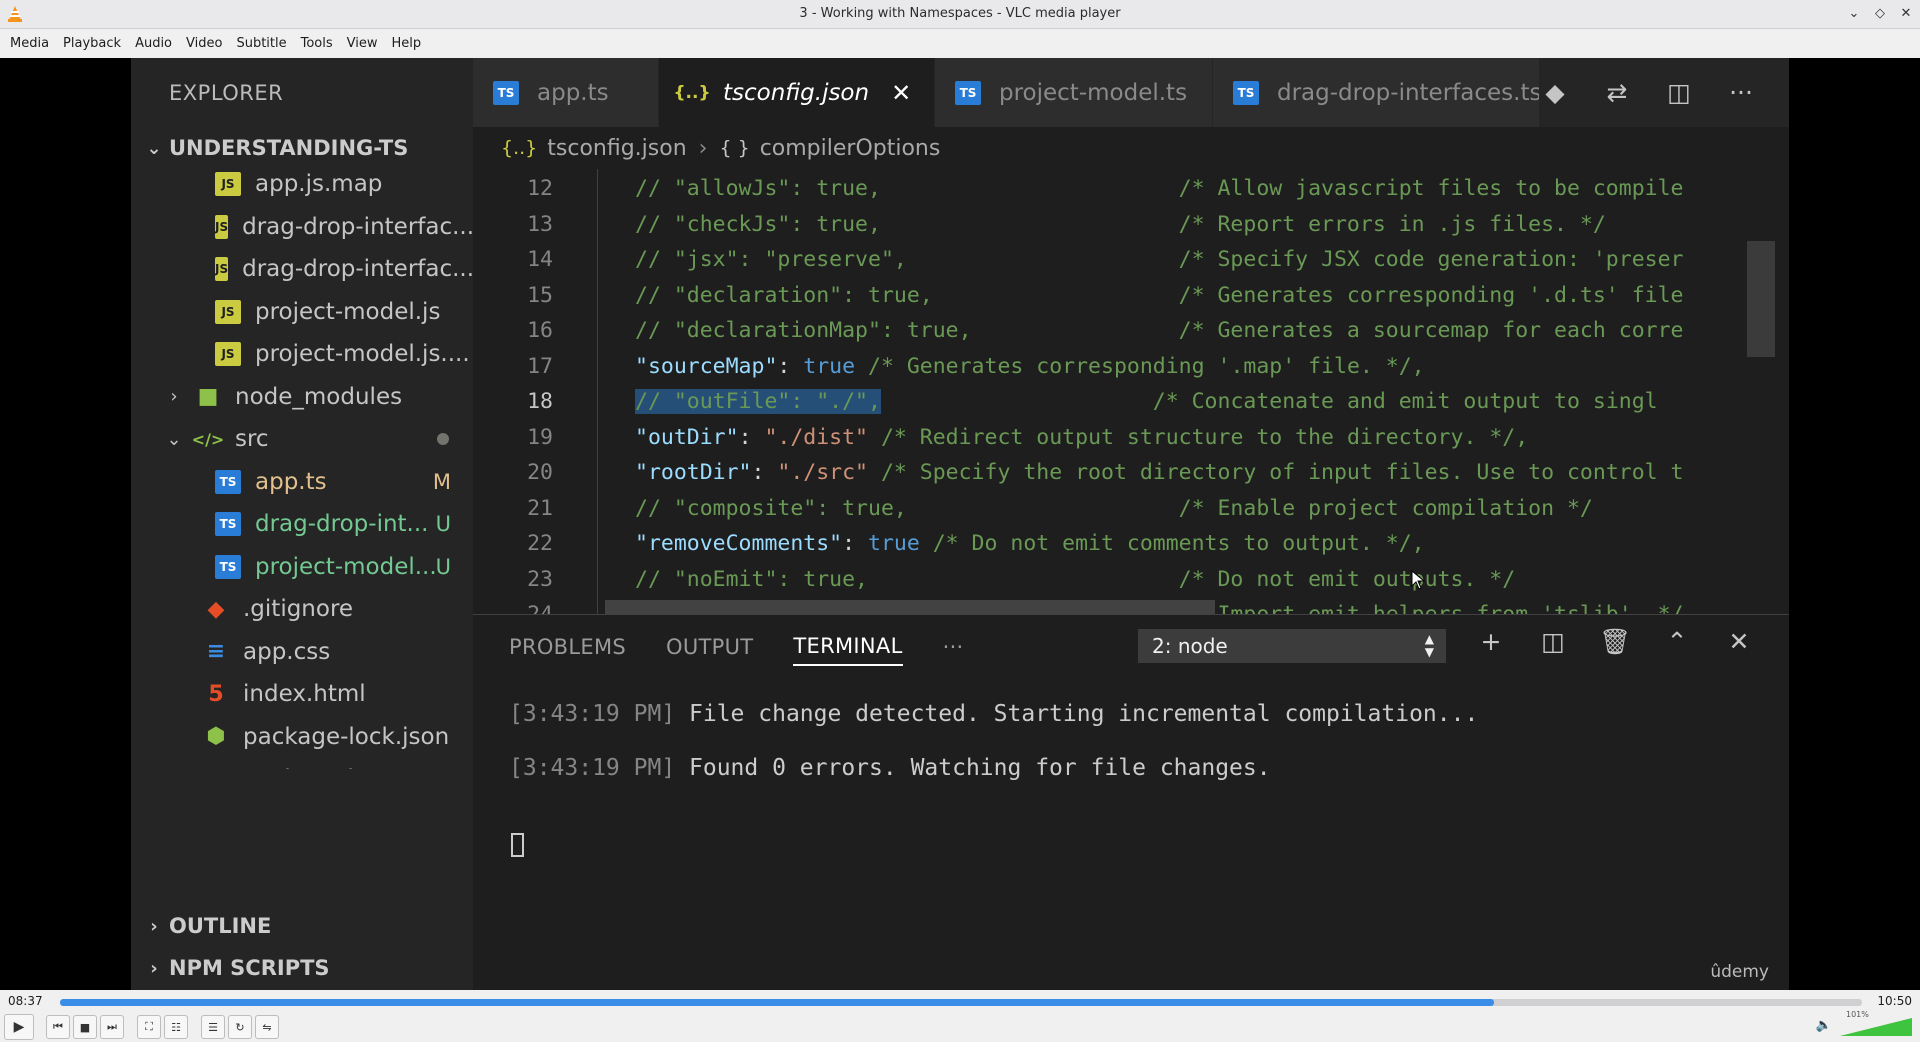  Describe the element at coordinates (93, 43) in the screenshot. I see `menu-playback: Playback` at that location.